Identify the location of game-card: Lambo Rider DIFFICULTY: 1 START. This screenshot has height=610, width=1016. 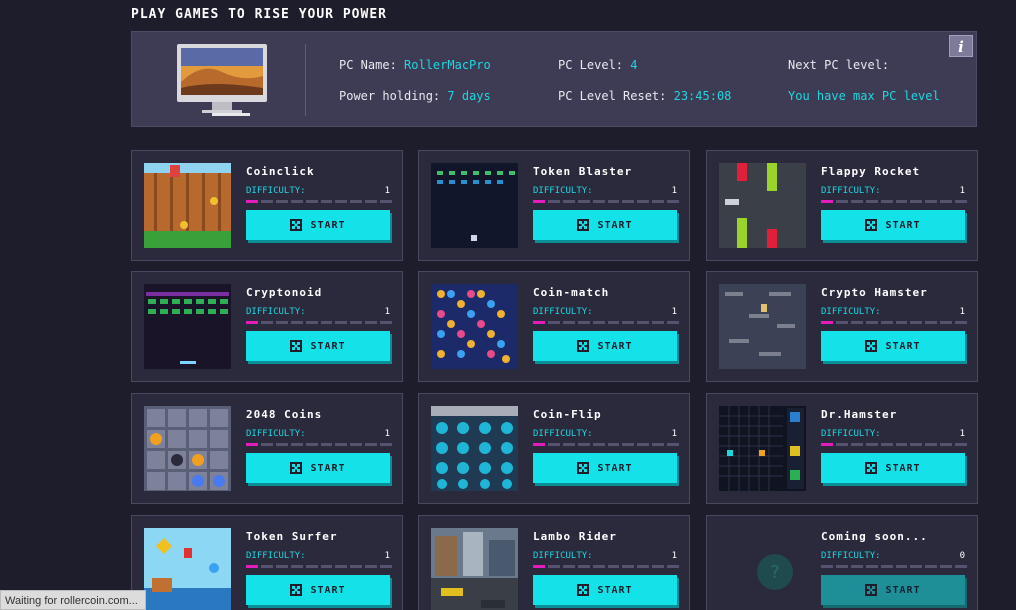
(554, 562).